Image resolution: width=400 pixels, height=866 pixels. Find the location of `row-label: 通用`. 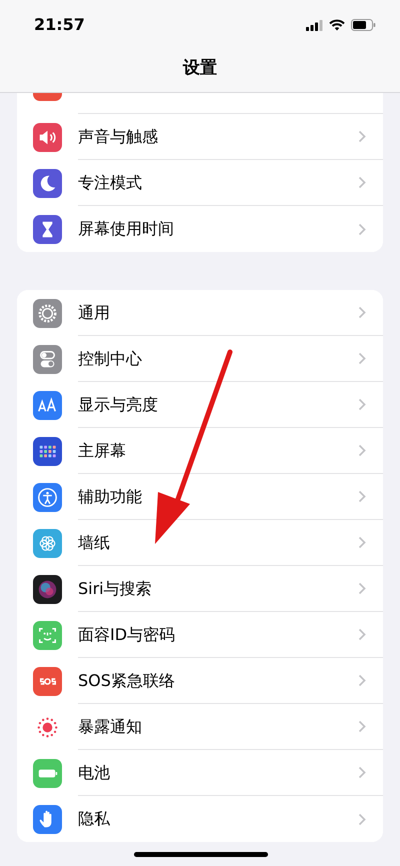

row-label: 通用 is located at coordinates (94, 313).